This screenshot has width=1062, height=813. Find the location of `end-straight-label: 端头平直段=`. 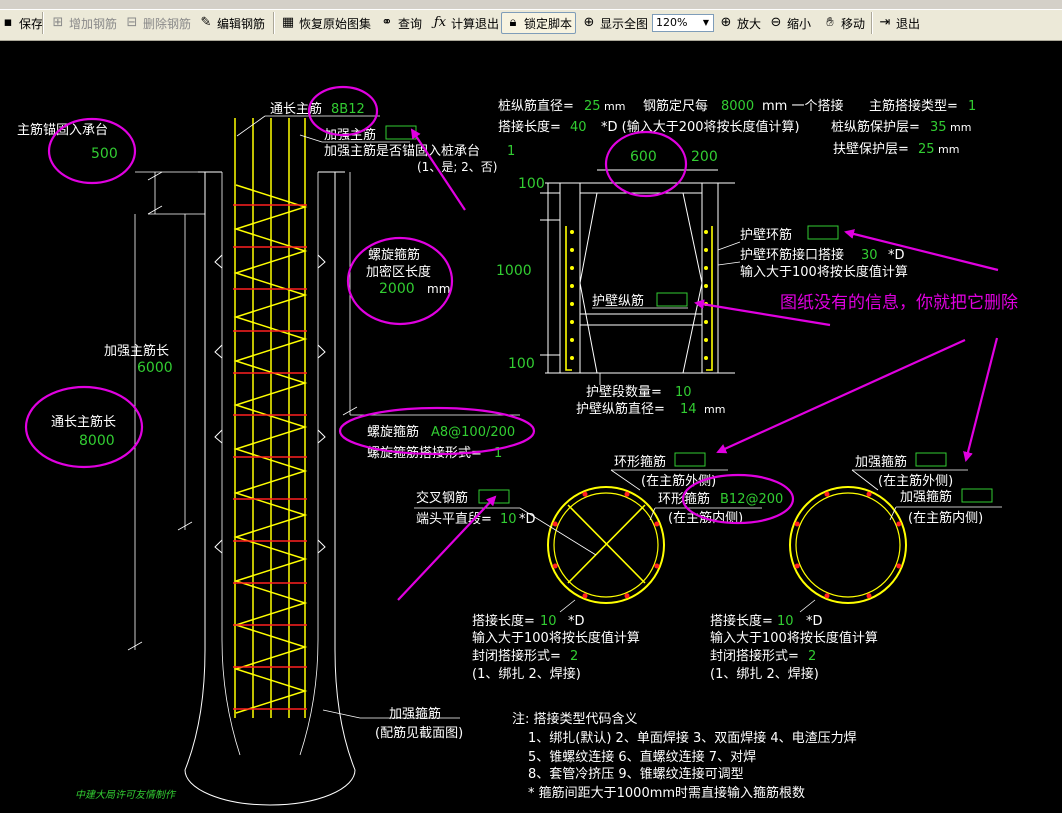

end-straight-label: 端头平直段= is located at coordinates (454, 519).